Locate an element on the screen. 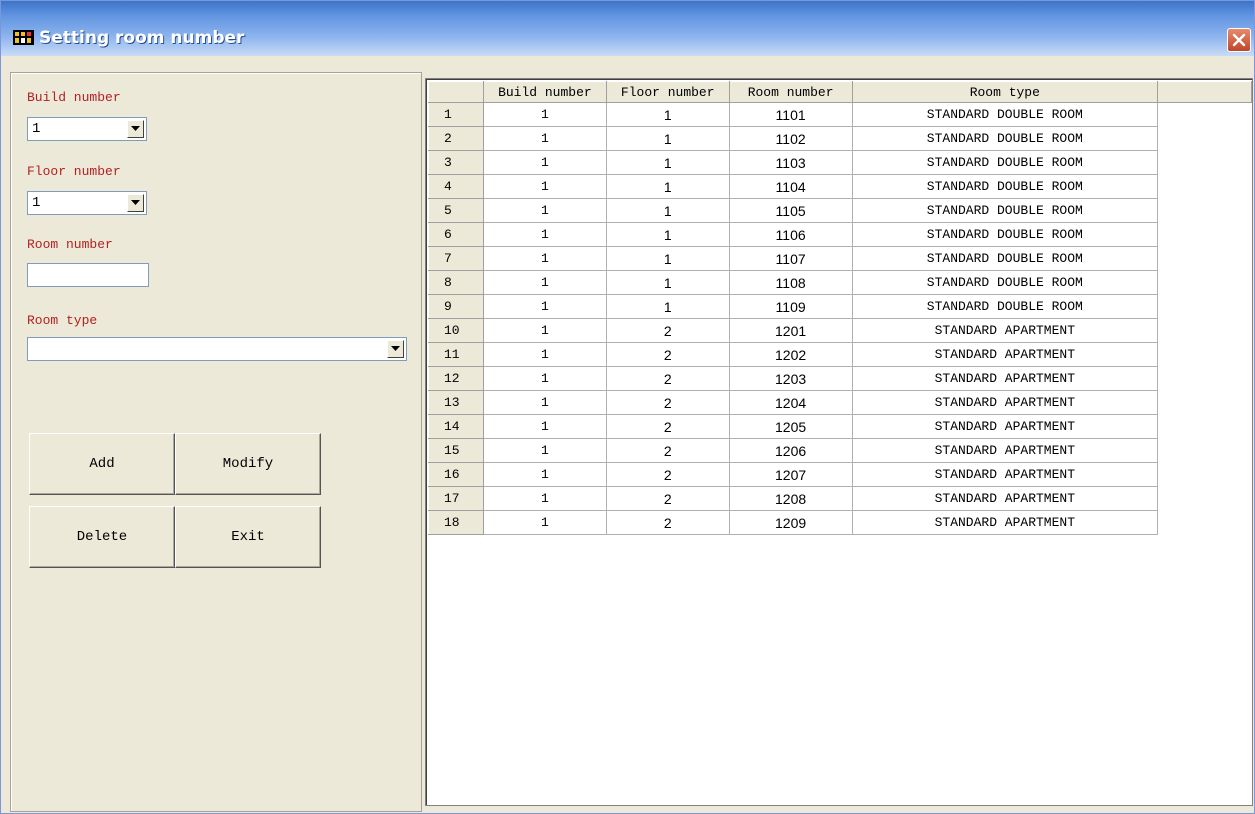 This screenshot has width=1255, height=814. cell-room: 1208 is located at coordinates (790, 498).